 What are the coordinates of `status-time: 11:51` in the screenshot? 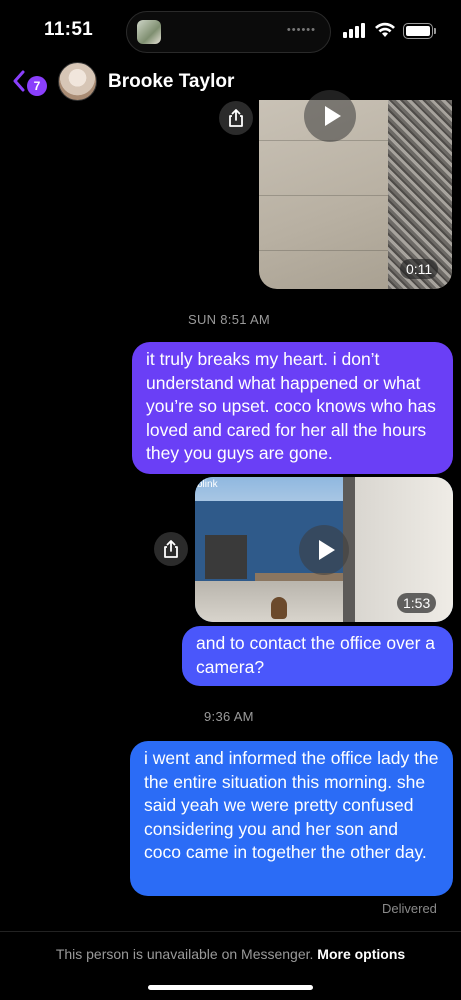 It's located at (69, 29).